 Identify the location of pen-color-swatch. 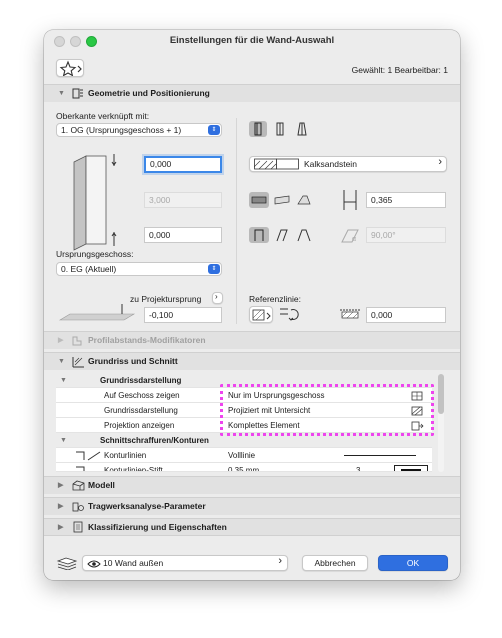
(411, 468).